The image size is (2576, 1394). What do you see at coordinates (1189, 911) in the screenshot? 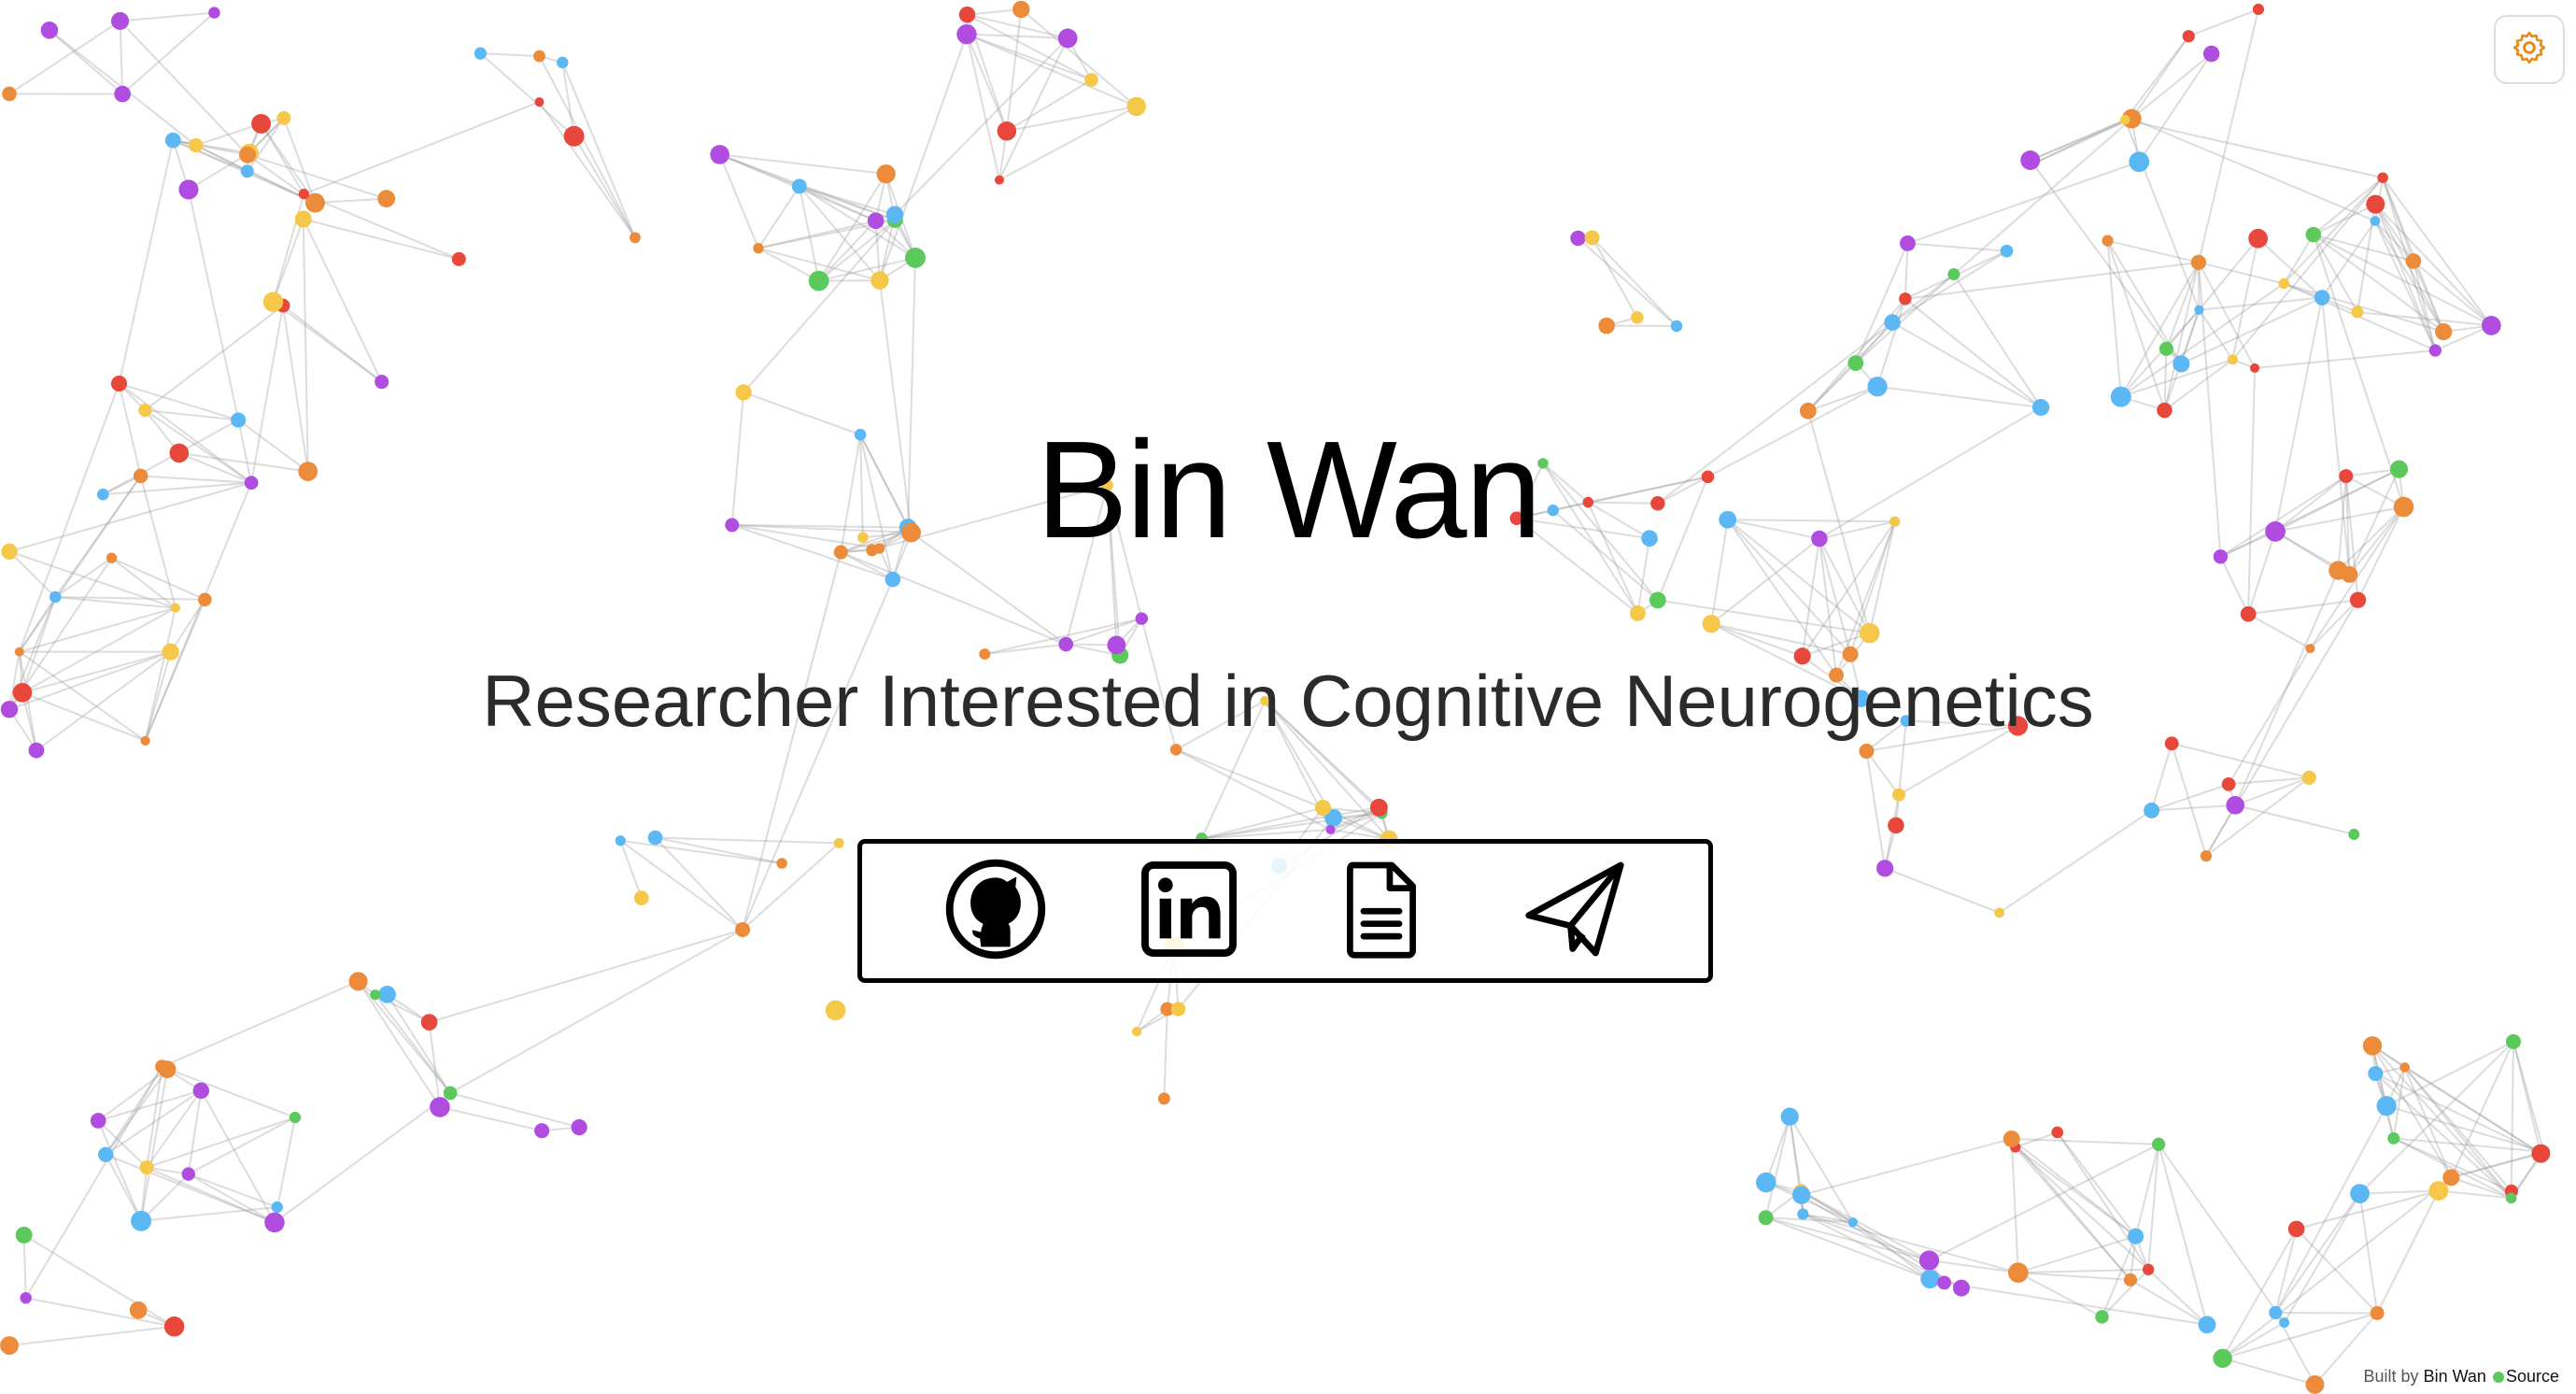
I see `linkedin-link` at bounding box center [1189, 911].